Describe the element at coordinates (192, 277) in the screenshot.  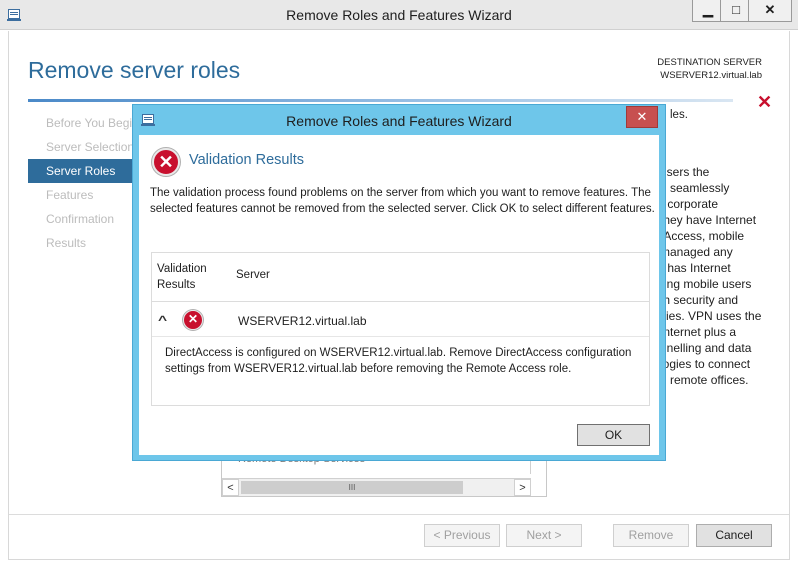
I see `column-header-validation: Validation Results` at that location.